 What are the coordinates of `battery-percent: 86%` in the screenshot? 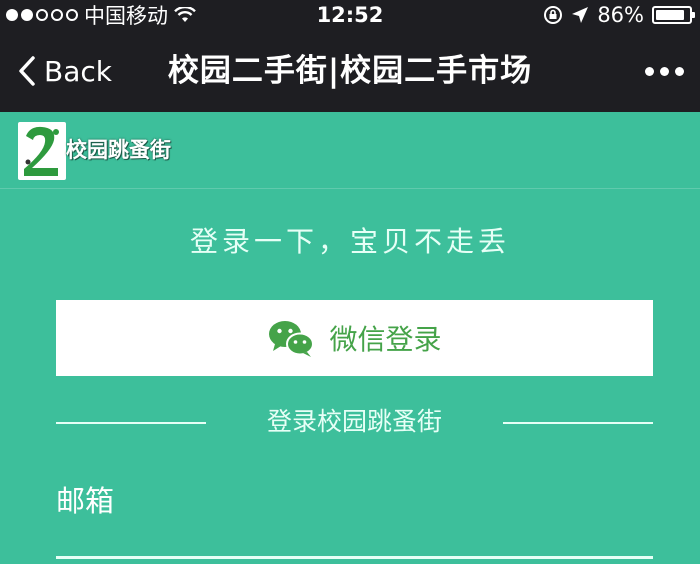 It's located at (620, 15).